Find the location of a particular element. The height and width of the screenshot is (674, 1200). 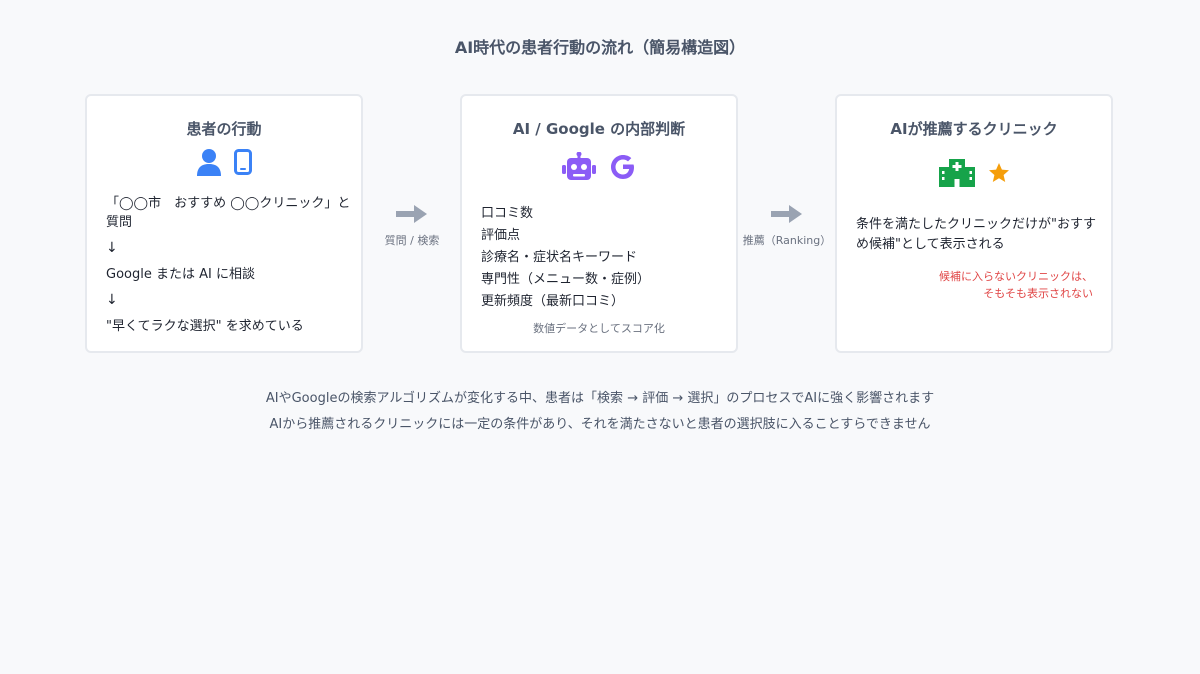

patient-query-text: 「◯◯市 おすすめ ◯◯クリニック」と質問 is located at coordinates (228, 213).